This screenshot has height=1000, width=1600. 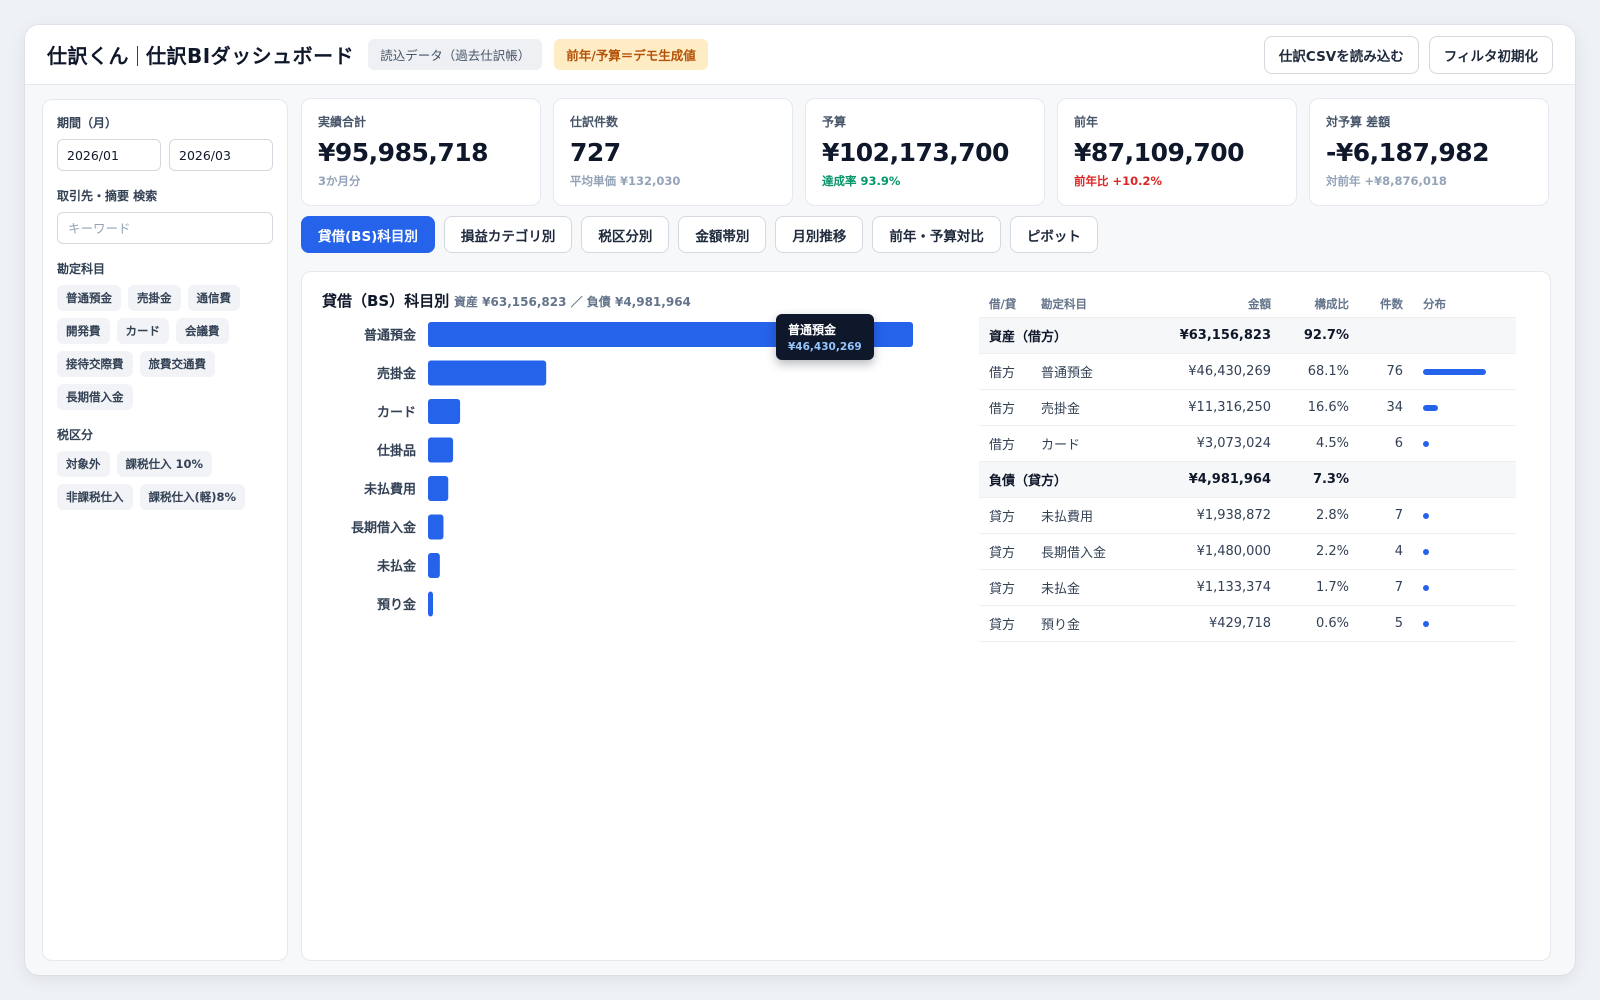 I want to click on table-row: 貸方 預り金 ¥429,718 0.6% 5, so click(x=1247, y=624).